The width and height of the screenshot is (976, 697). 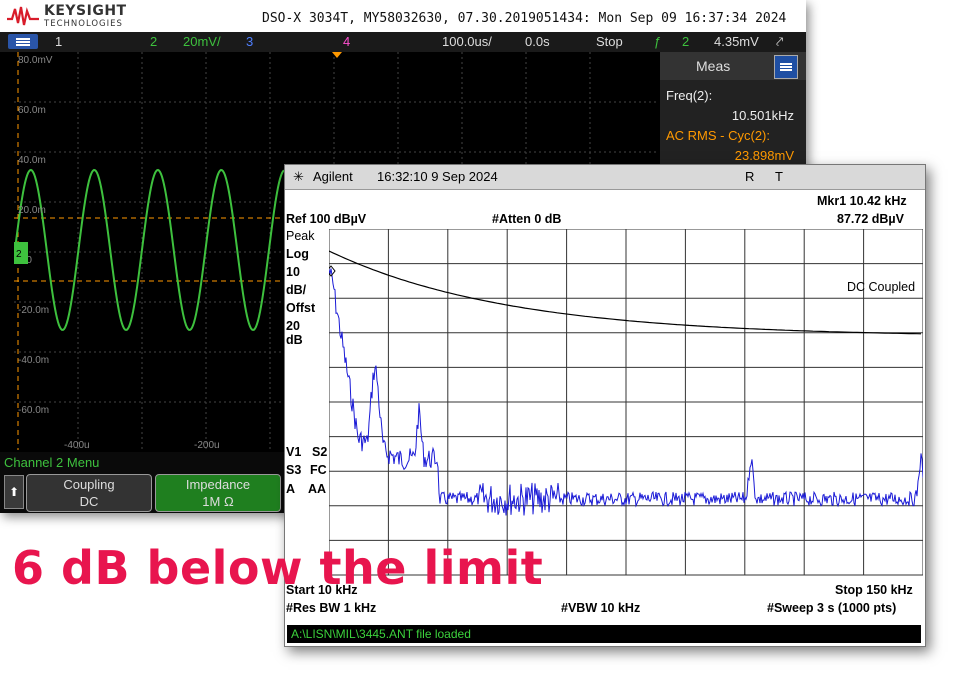 I want to click on delay: 0.0s, so click(x=537, y=41).